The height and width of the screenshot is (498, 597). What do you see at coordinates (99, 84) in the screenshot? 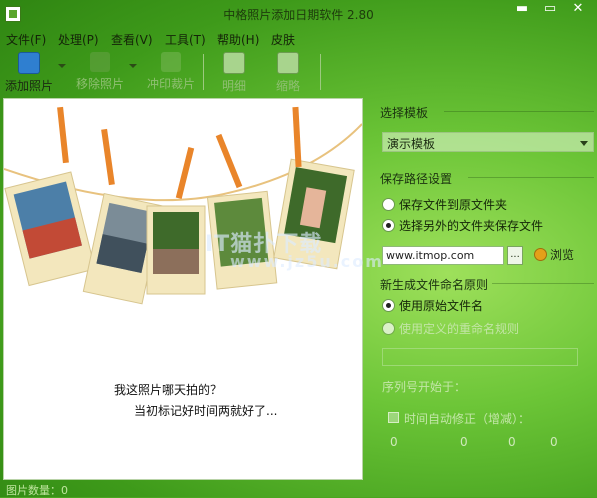
I see `remove-photo-label: 移除照片` at bounding box center [99, 84].